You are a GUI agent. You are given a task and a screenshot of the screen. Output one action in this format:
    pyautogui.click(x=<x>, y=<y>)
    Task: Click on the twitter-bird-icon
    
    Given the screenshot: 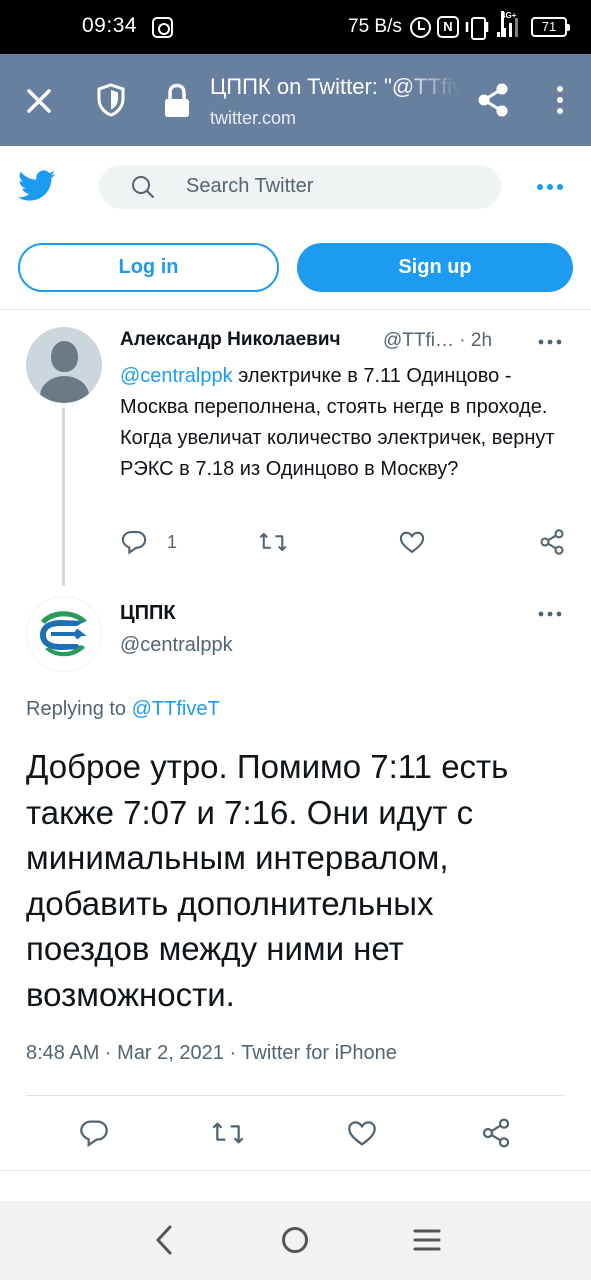 What is the action you would take?
    pyautogui.click(x=37, y=186)
    